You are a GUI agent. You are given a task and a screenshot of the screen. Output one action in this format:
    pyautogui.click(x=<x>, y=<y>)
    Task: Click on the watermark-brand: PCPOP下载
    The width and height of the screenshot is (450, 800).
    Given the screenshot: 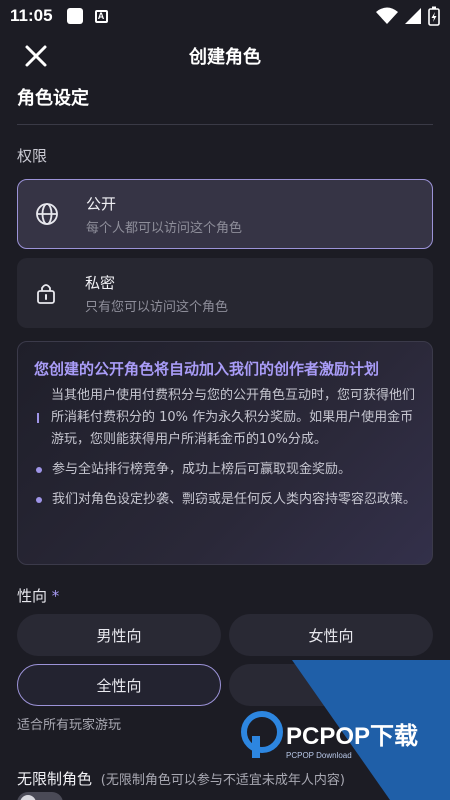 What is the action you would take?
    pyautogui.click(x=352, y=736)
    